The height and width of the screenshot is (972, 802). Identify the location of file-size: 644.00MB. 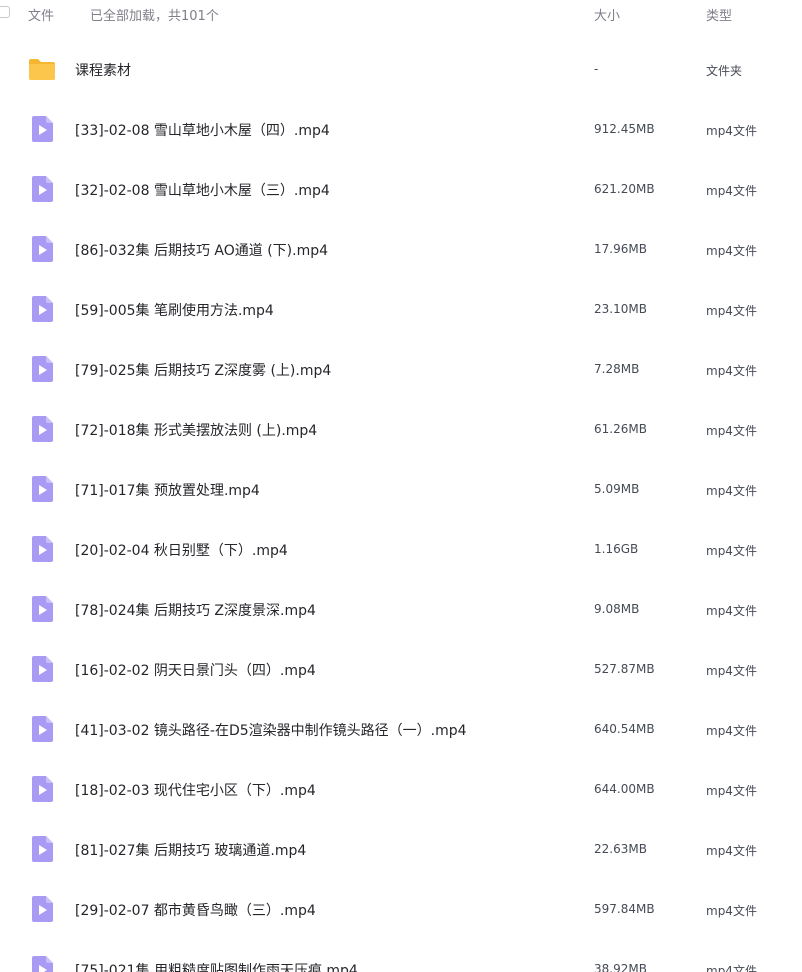
(624, 789).